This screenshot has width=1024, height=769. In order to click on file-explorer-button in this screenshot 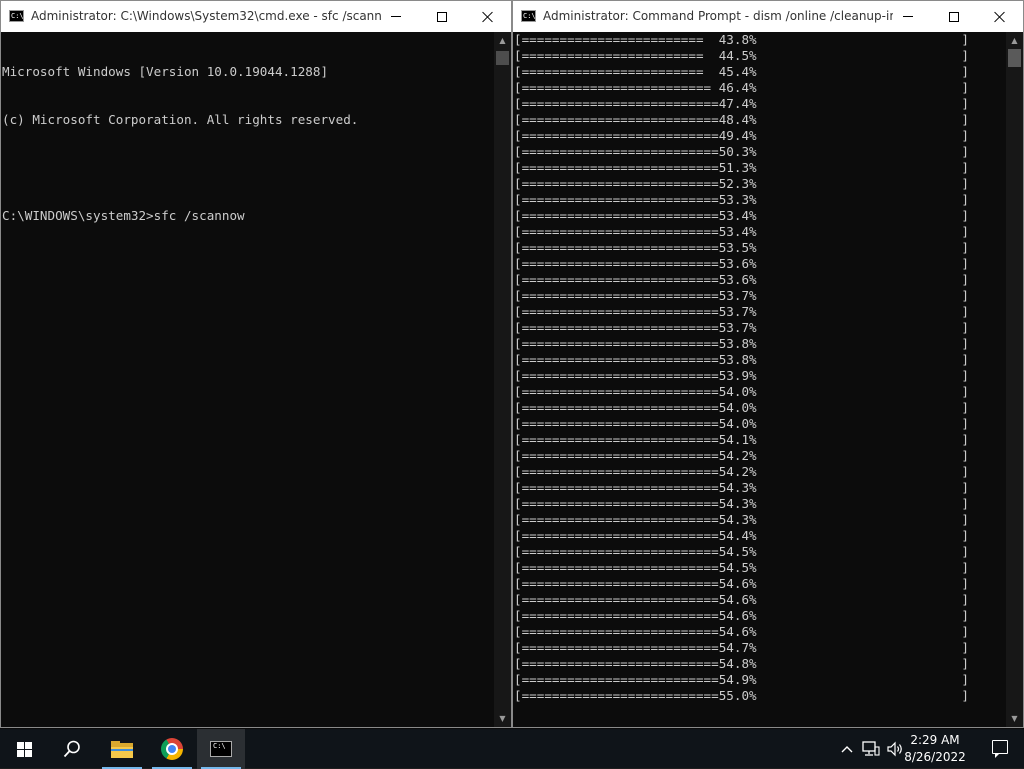, I will do `click(122, 749)`.